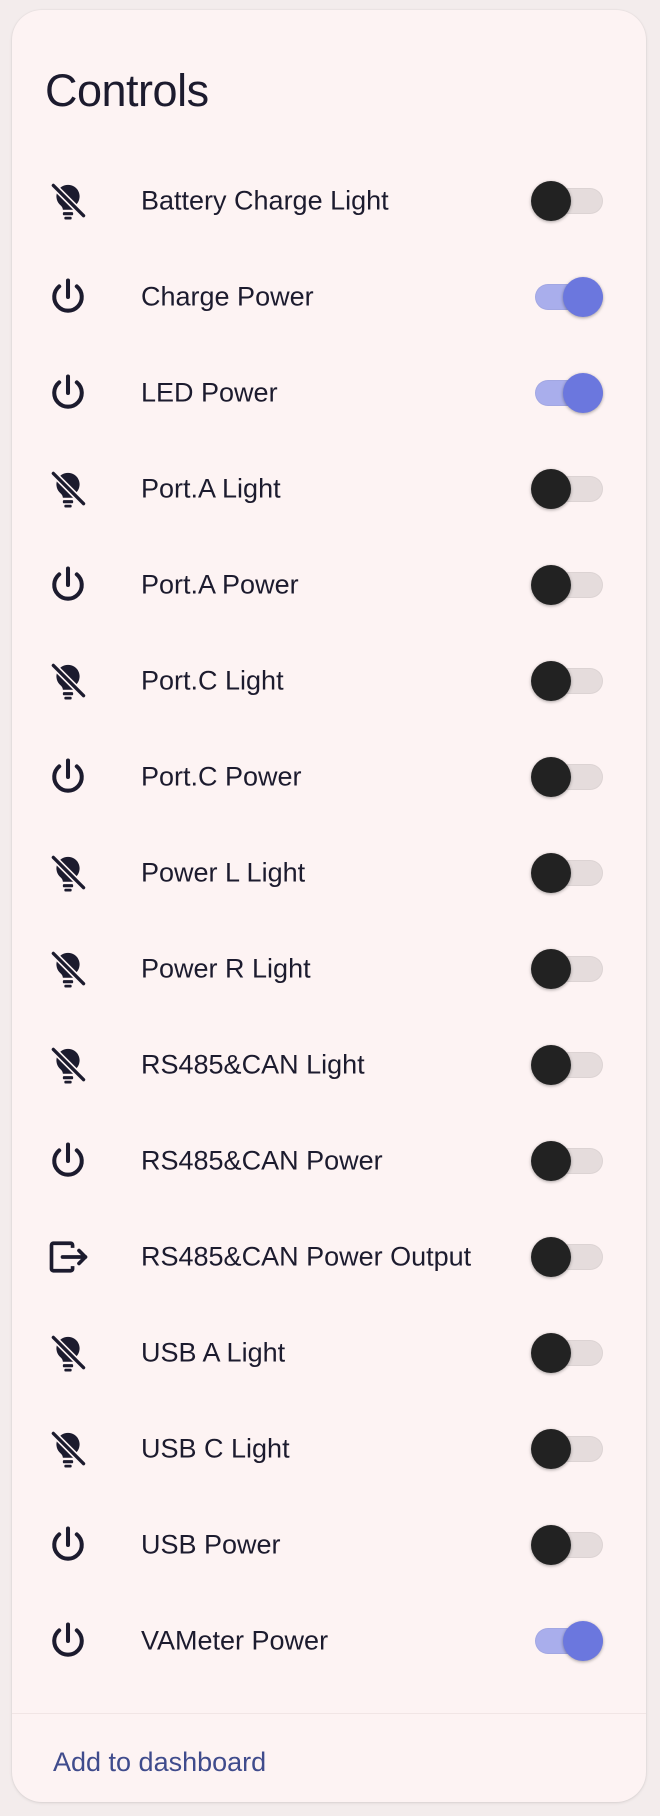 Image resolution: width=660 pixels, height=1816 pixels. I want to click on toggle-rs485-and-can-power, so click(567, 1161).